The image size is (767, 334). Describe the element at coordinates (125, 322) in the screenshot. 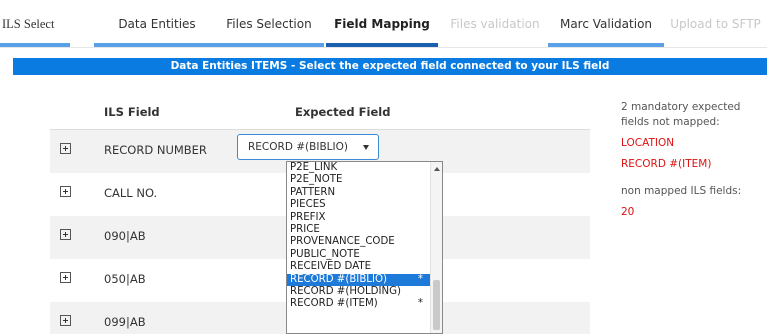

I see `ils-field-name: 099|AB` at that location.